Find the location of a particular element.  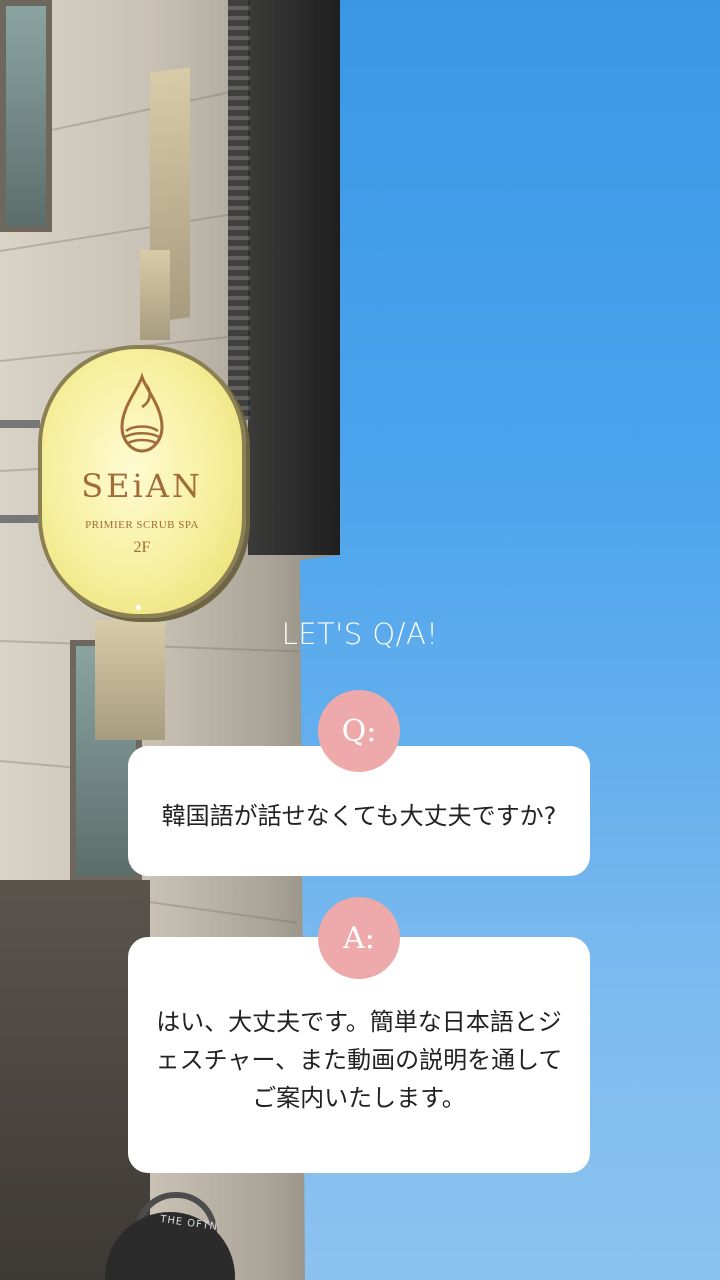

droplet-logo-icon is located at coordinates (142, 412).